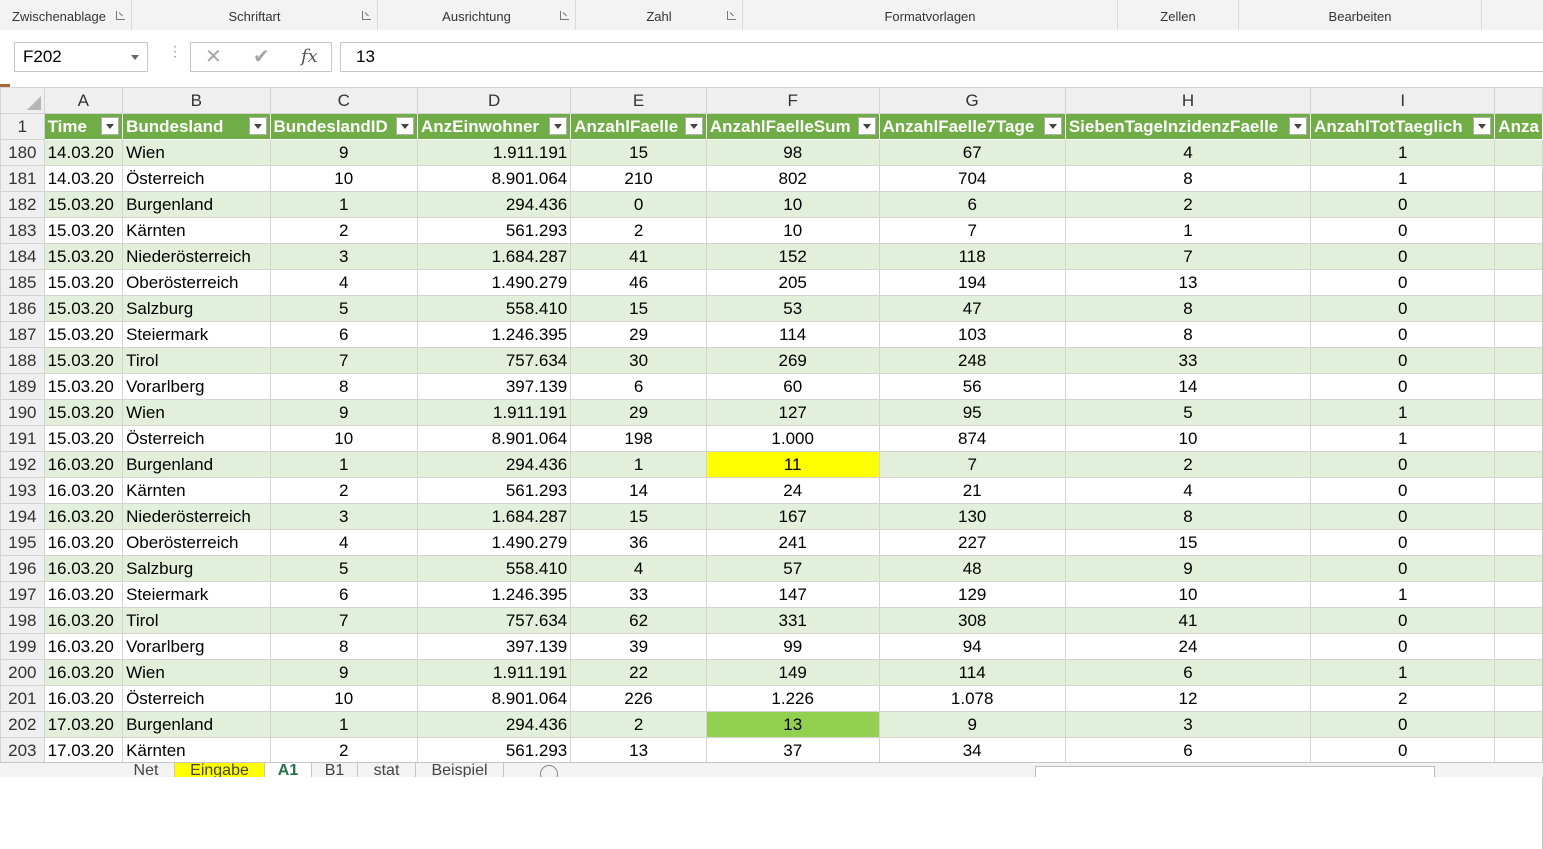  Describe the element at coordinates (120, 15) in the screenshot. I see `dialog-launcher-icon` at that location.